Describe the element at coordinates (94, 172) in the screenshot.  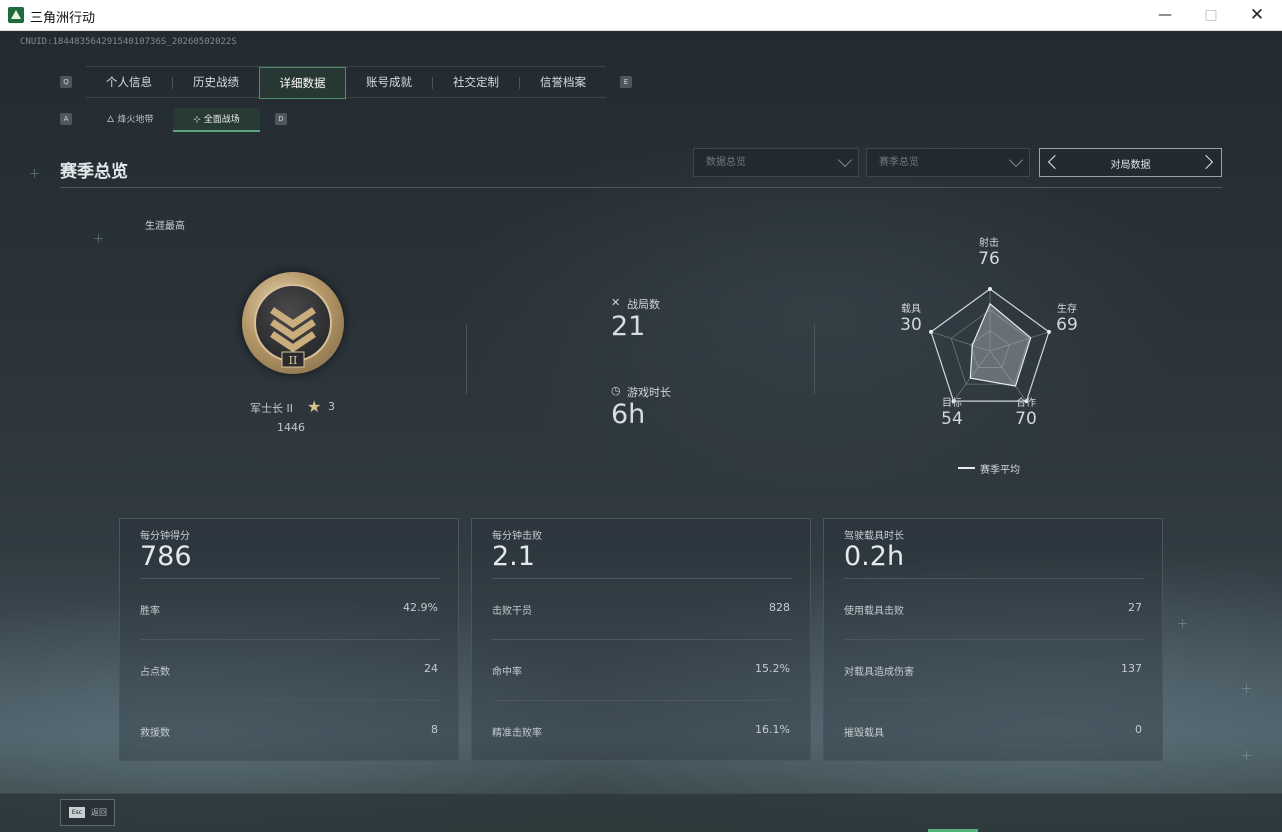
I see `section-title: 赛季总览` at that location.